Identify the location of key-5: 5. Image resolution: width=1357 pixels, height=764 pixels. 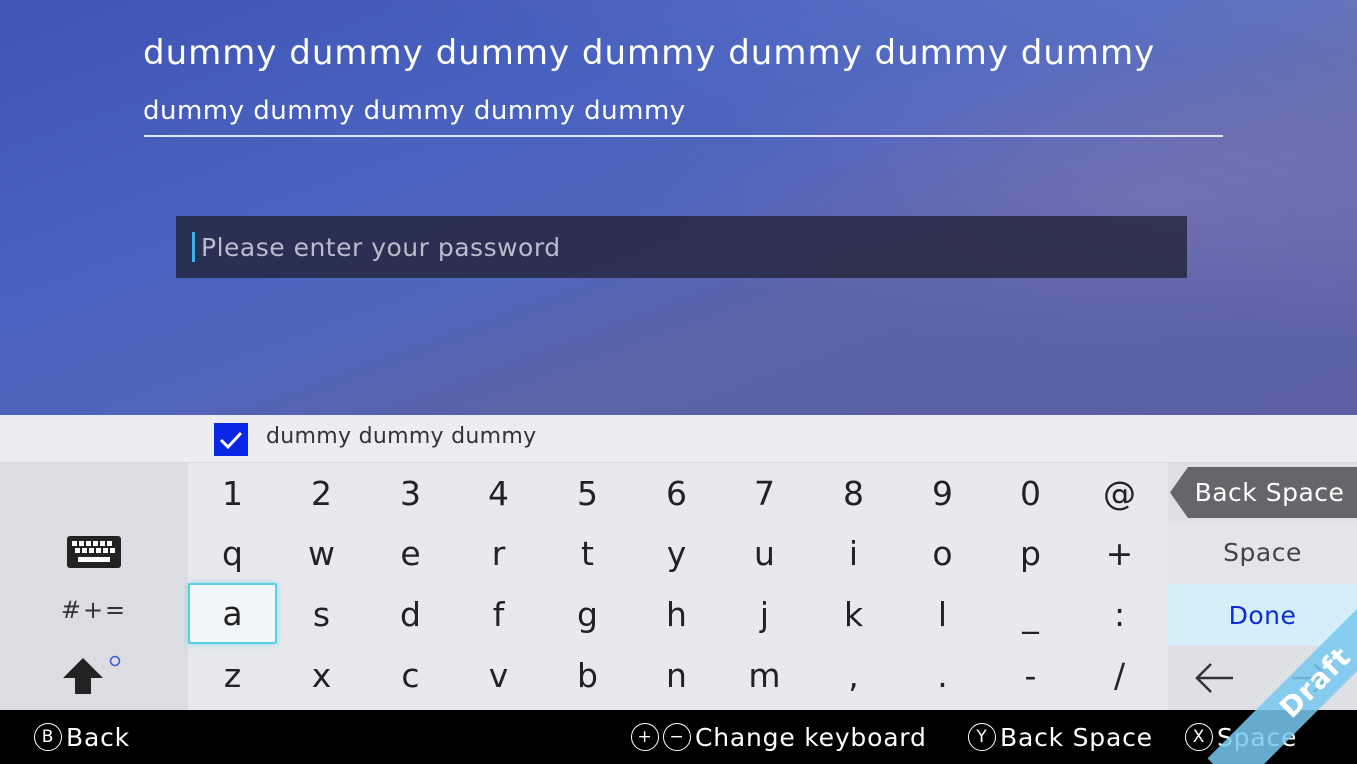
(587, 493).